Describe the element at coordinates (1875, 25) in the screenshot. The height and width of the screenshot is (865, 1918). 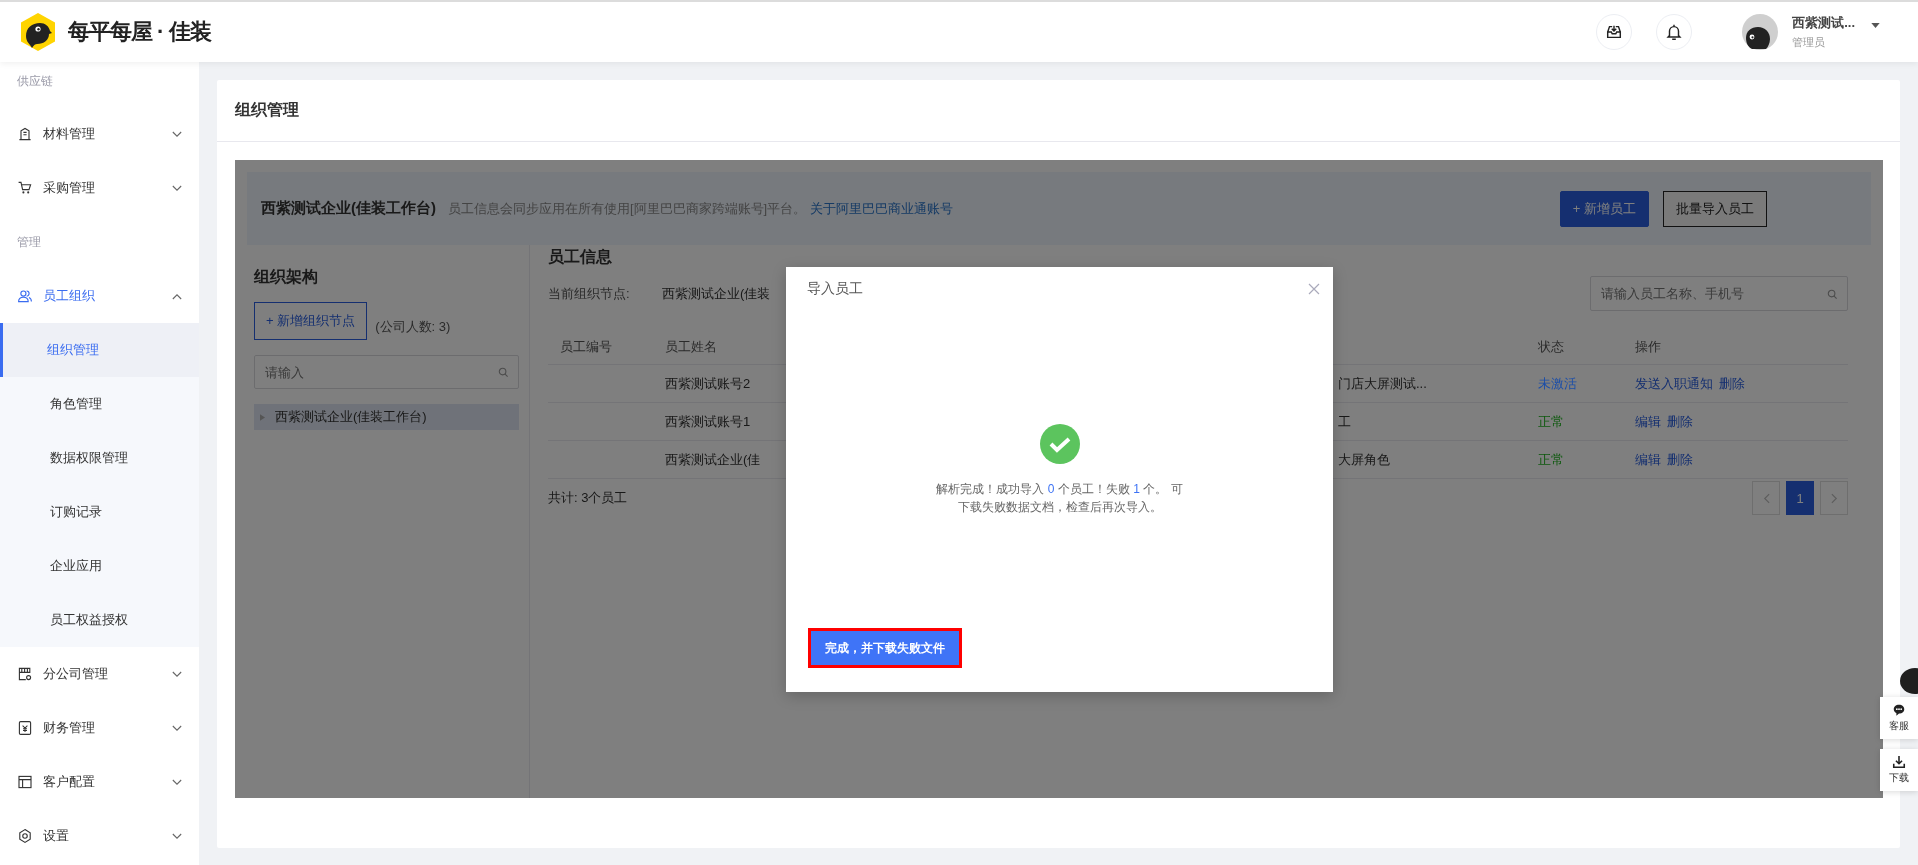
I see `caret-down-icon` at that location.